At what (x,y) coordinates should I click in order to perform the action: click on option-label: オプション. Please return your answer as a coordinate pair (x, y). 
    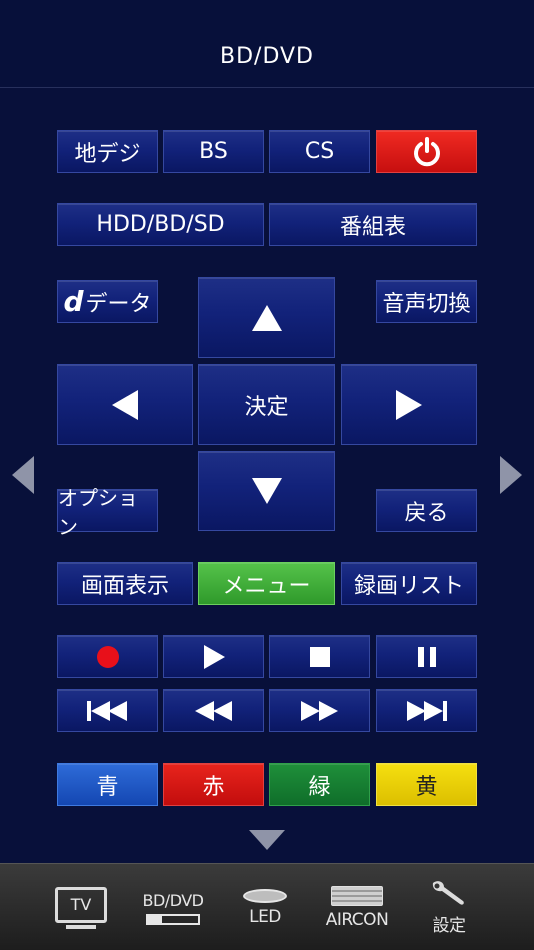
    Looking at the image, I should click on (98, 512).